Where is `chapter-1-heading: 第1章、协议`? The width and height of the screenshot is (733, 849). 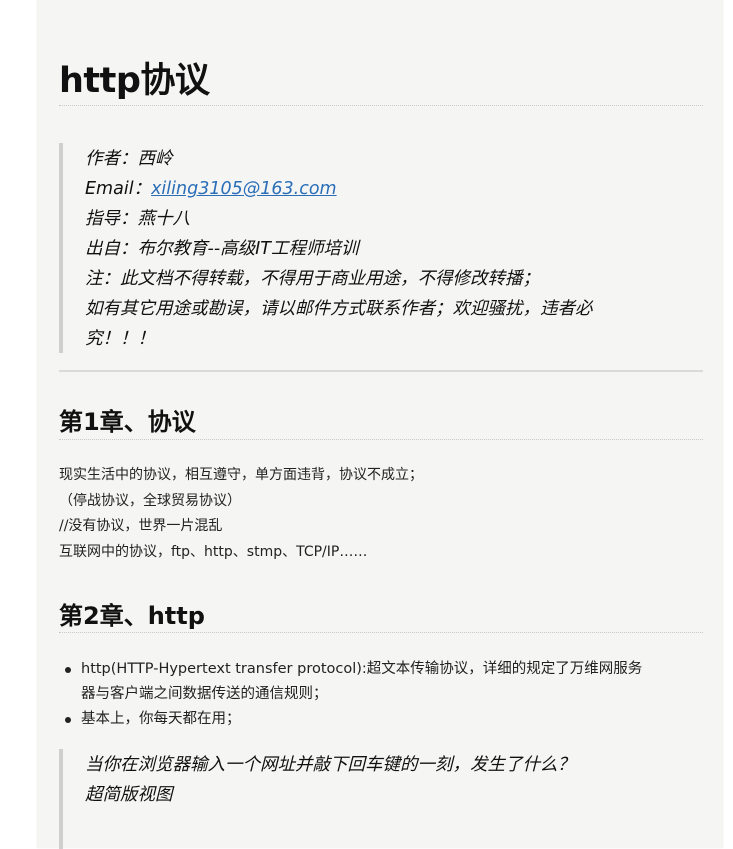
chapter-1-heading: 第1章、协议 is located at coordinates (127, 422).